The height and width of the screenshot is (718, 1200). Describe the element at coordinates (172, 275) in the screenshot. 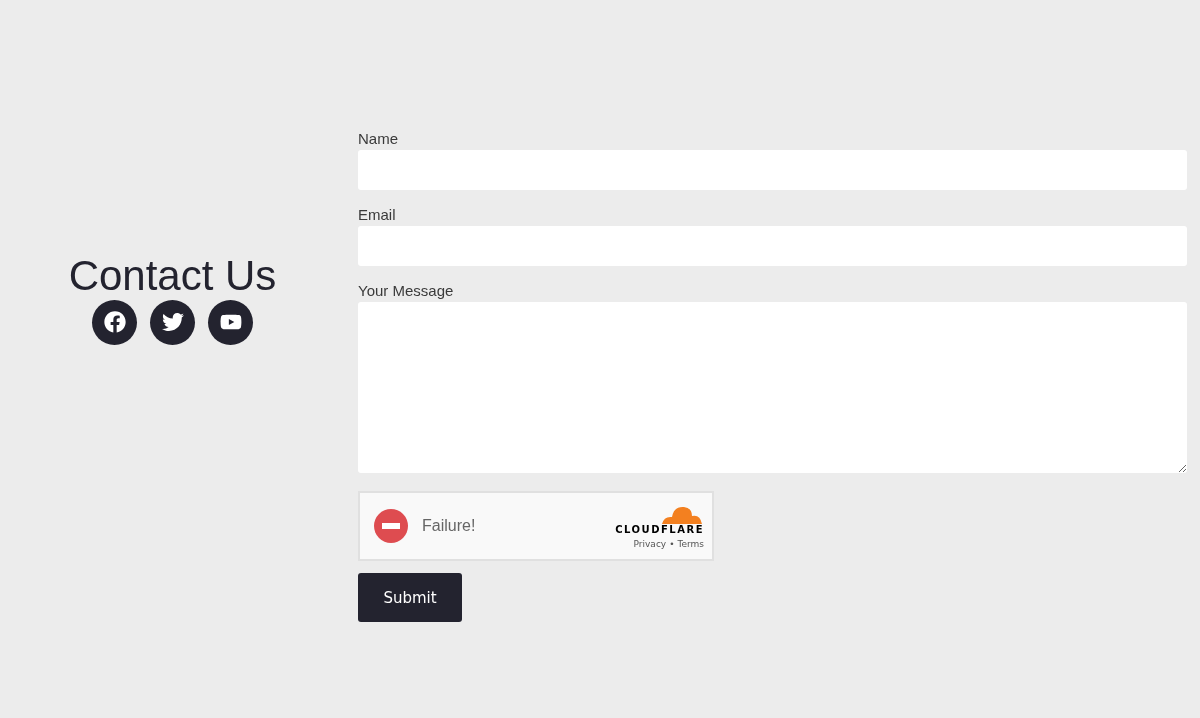

I see `page-heading: Contact Us` at that location.